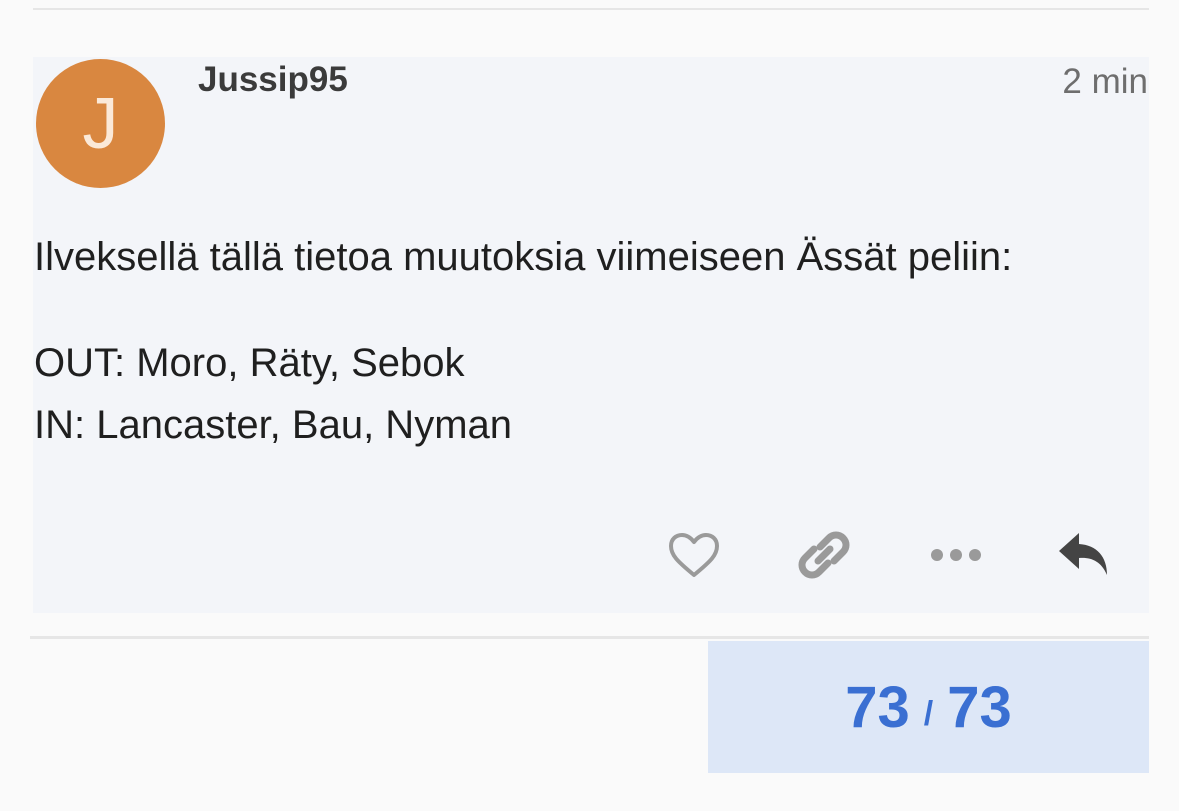  I want to click on topic-progress: 73 / 73, so click(928, 707).